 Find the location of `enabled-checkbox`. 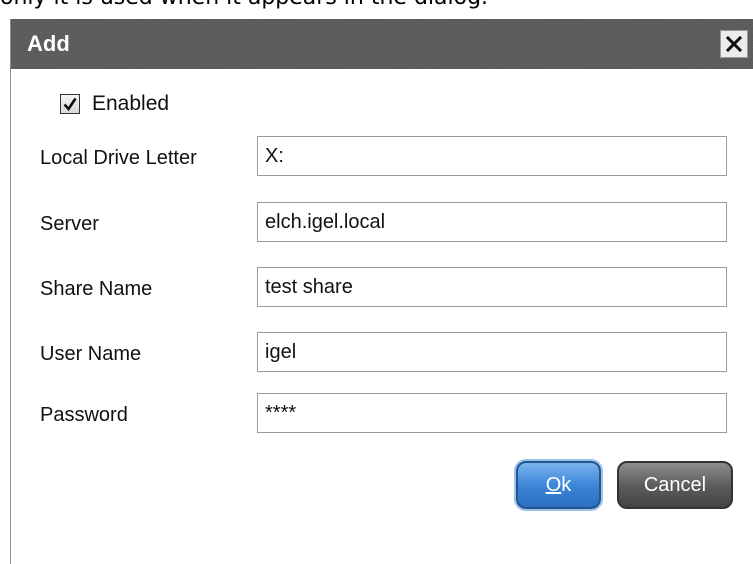

enabled-checkbox is located at coordinates (70, 104).